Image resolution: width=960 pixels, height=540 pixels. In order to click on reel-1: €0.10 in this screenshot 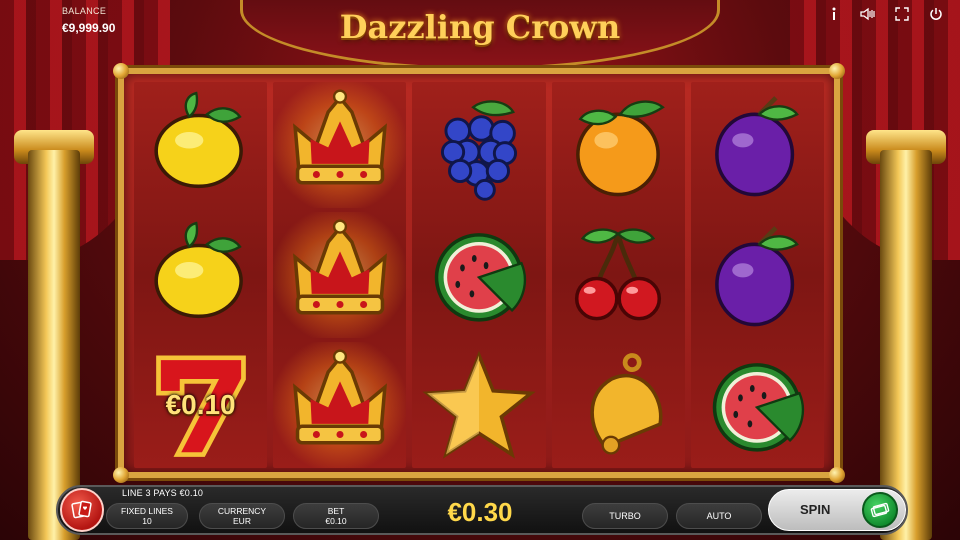, I will do `click(201, 275)`.